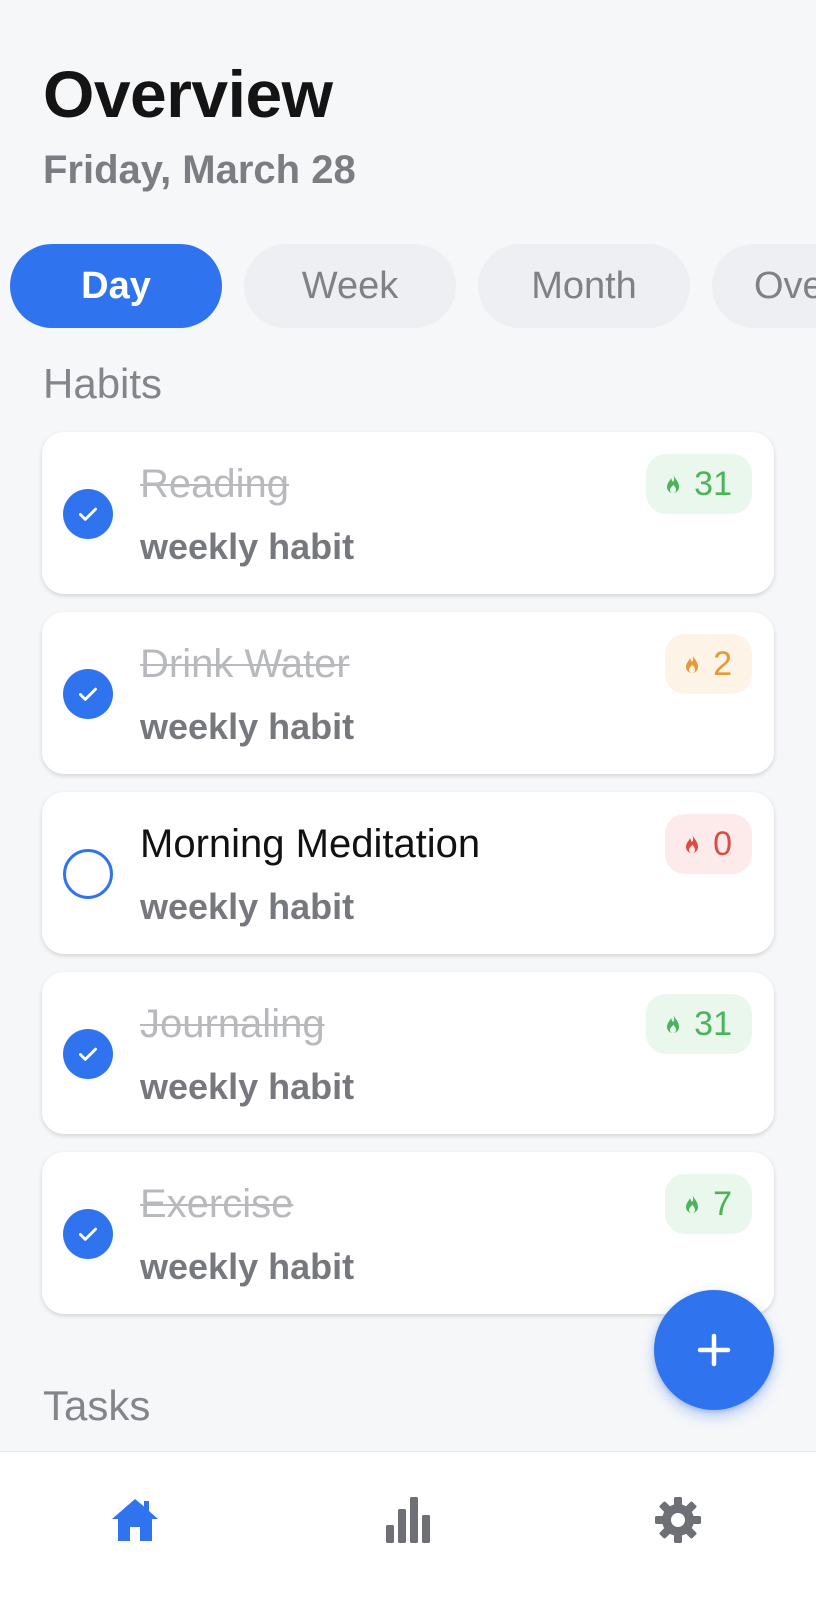 The image size is (816, 1600). Describe the element at coordinates (764, 286) in the screenshot. I see `tab-overall: Ove` at that location.